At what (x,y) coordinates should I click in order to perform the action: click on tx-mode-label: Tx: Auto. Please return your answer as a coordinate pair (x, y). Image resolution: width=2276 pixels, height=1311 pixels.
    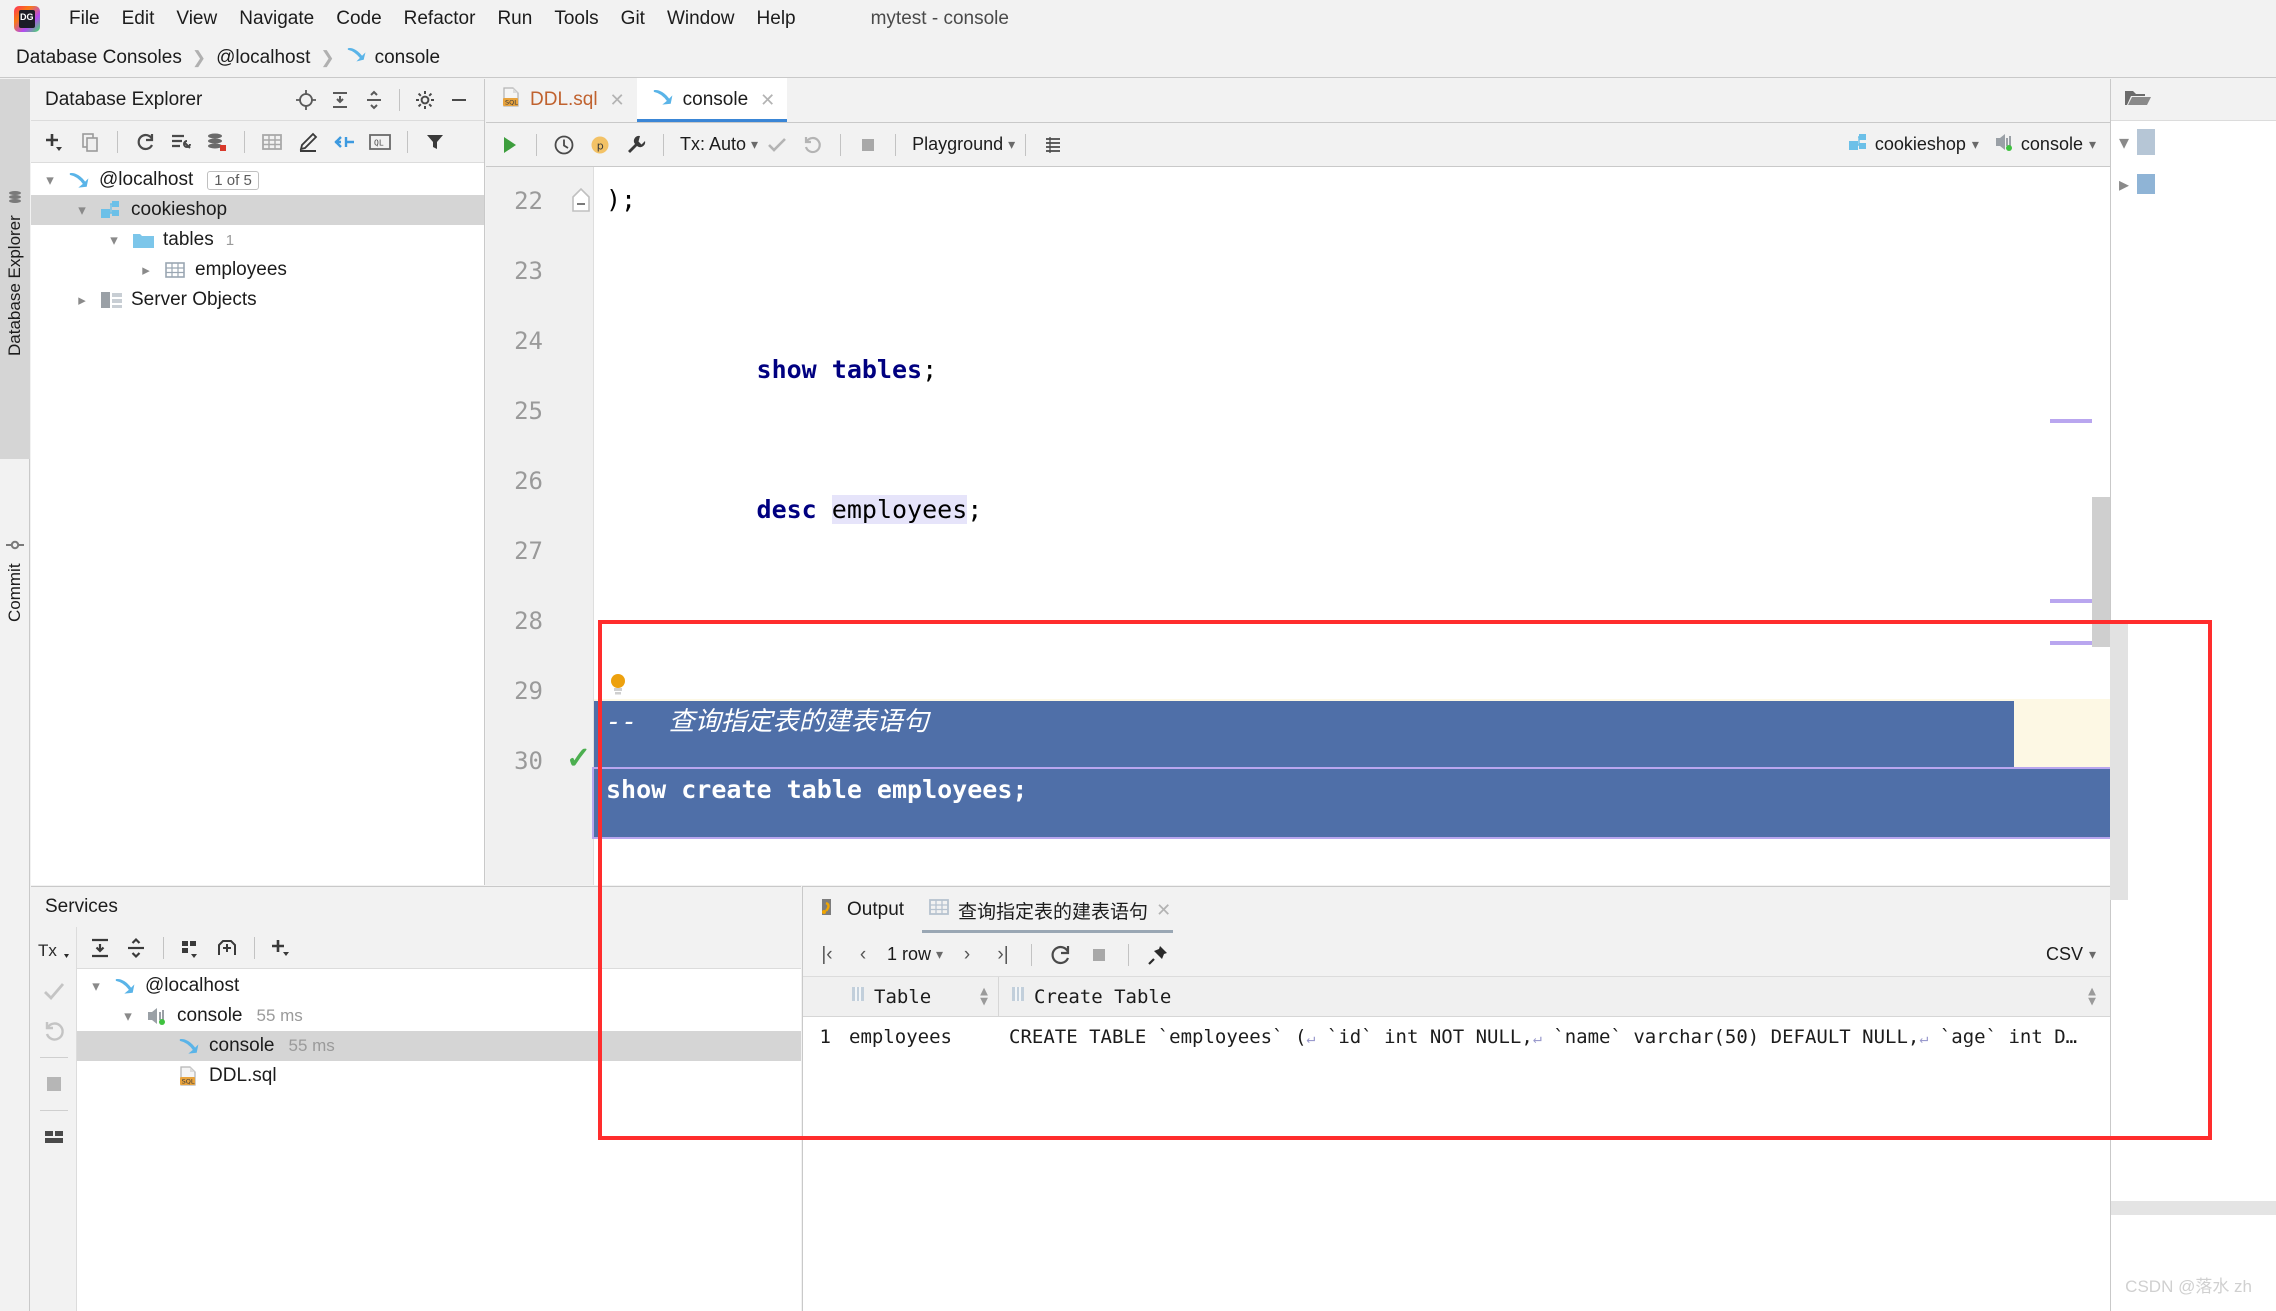
    Looking at the image, I should click on (713, 144).